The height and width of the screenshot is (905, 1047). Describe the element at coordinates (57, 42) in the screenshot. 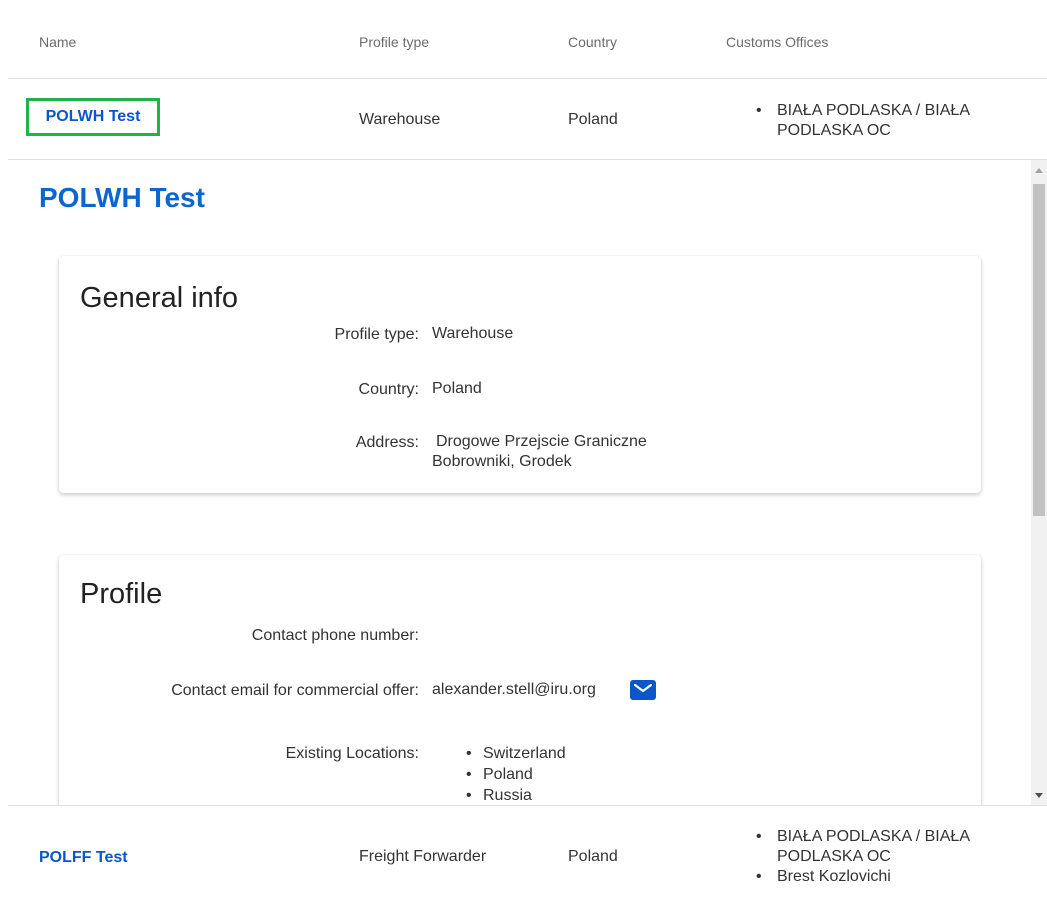

I see `column-header-name: Name` at that location.